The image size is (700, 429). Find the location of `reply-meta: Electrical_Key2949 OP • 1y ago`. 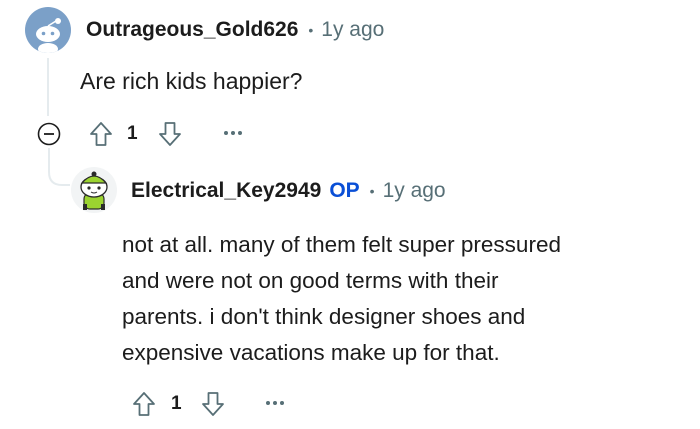

reply-meta: Electrical_Key2949 OP • 1y ago is located at coordinates (288, 191).